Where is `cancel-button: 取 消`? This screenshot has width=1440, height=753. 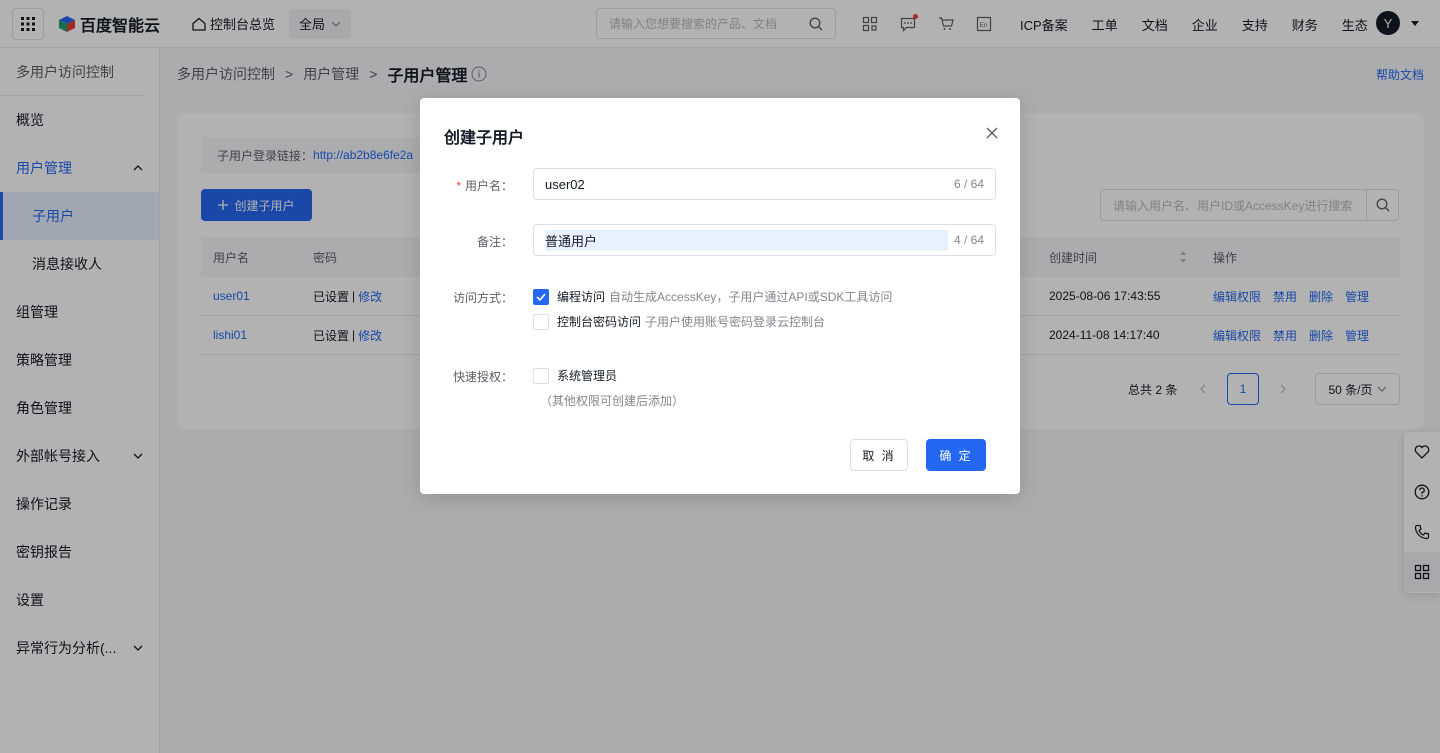 cancel-button: 取 消 is located at coordinates (879, 455).